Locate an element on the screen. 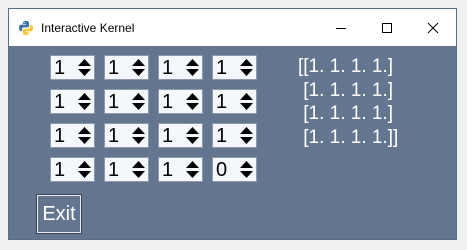 The height and width of the screenshot is (250, 467). maximize-icon is located at coordinates (387, 27).